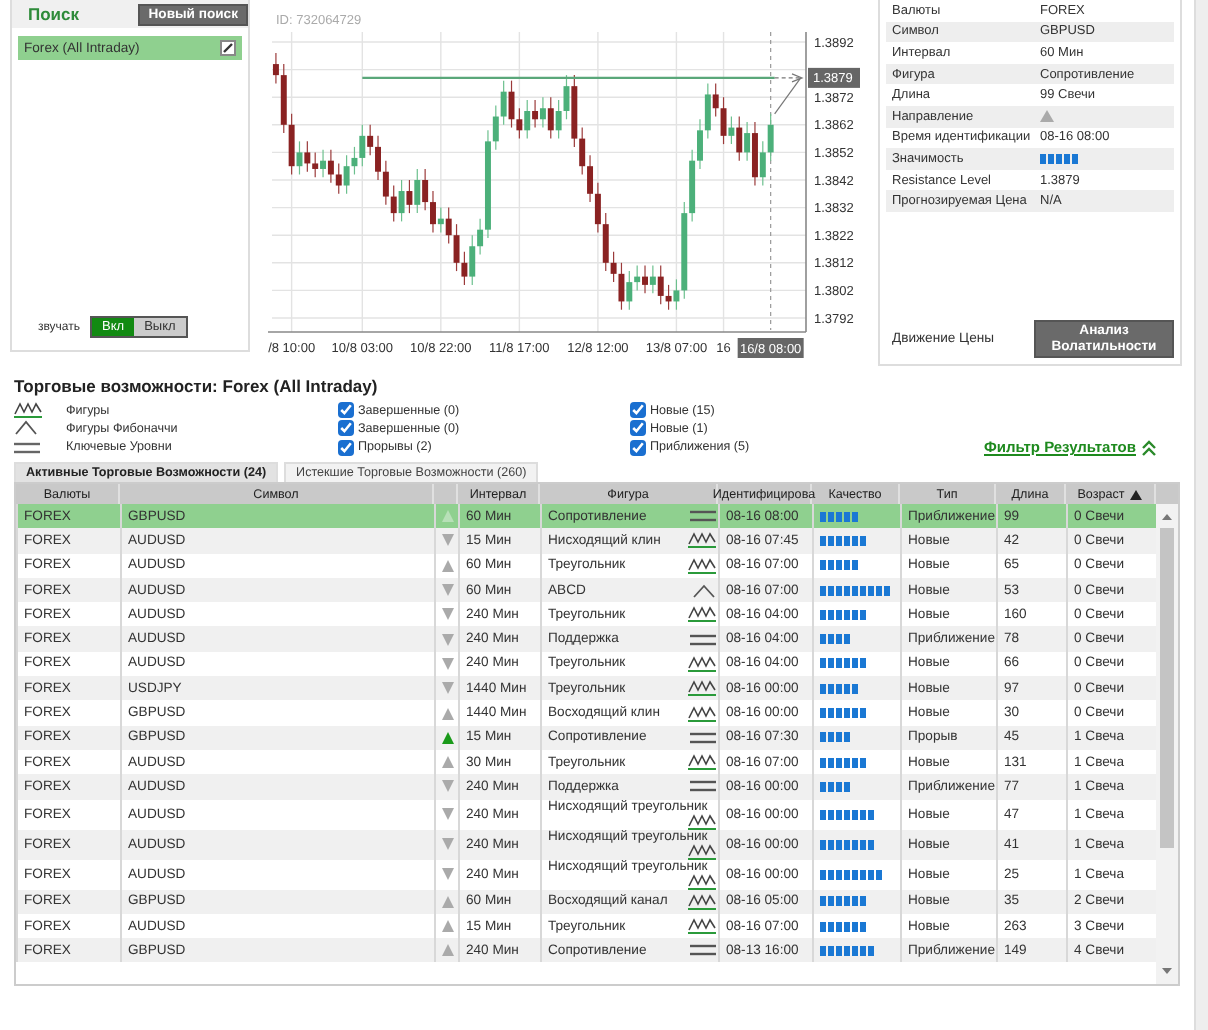  Describe the element at coordinates (54, 14) in the screenshot. I see `panel-title: Поиск` at that location.